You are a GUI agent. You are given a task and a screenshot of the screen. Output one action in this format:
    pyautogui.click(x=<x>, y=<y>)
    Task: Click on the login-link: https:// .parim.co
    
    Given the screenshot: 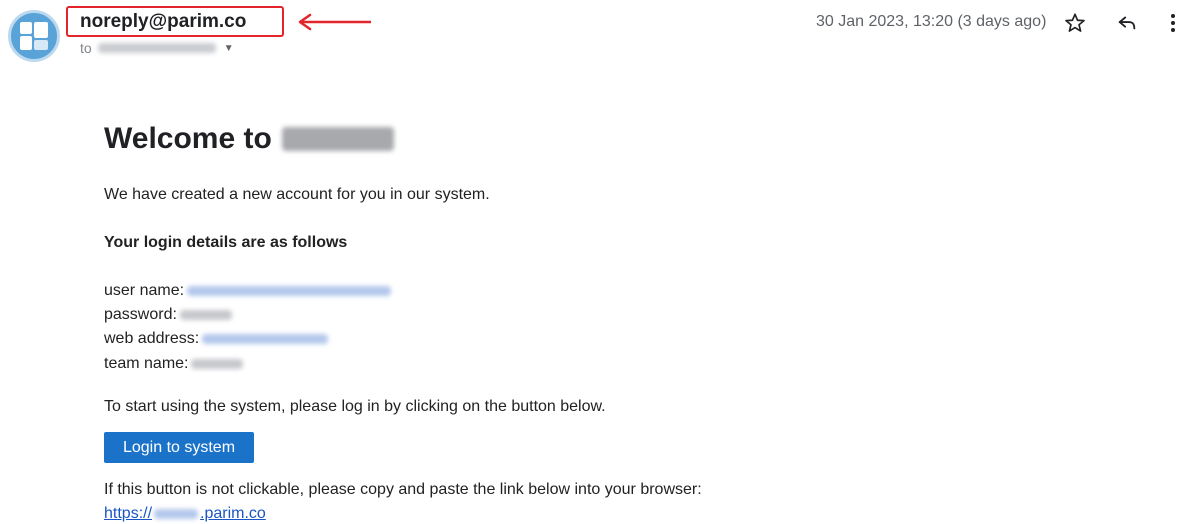 What is the action you would take?
    pyautogui.click(x=185, y=514)
    